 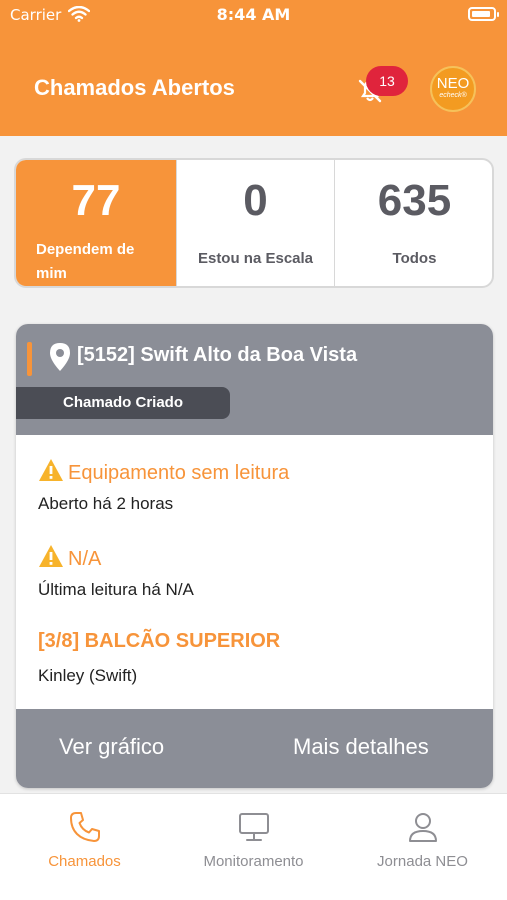 What do you see at coordinates (422, 847) in the screenshot?
I see `tab-jornada-neo: Jornada NEO` at bounding box center [422, 847].